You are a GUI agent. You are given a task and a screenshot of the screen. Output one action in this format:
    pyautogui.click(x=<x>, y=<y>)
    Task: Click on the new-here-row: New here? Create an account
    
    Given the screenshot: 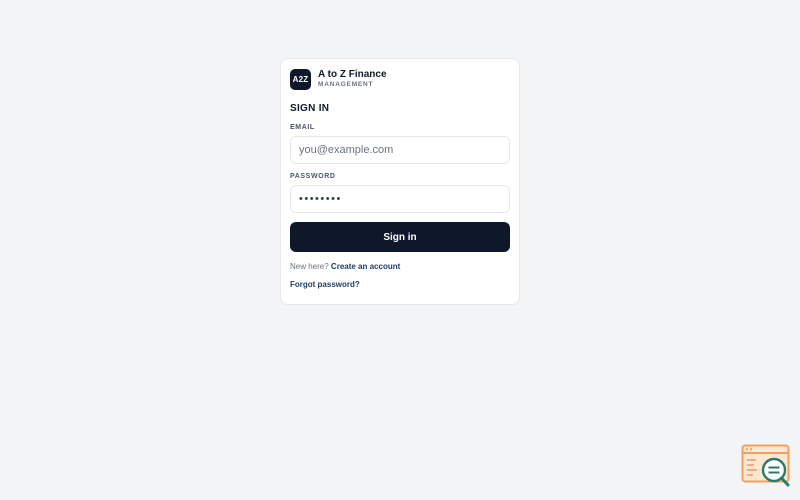 What is the action you would take?
    pyautogui.click(x=400, y=266)
    